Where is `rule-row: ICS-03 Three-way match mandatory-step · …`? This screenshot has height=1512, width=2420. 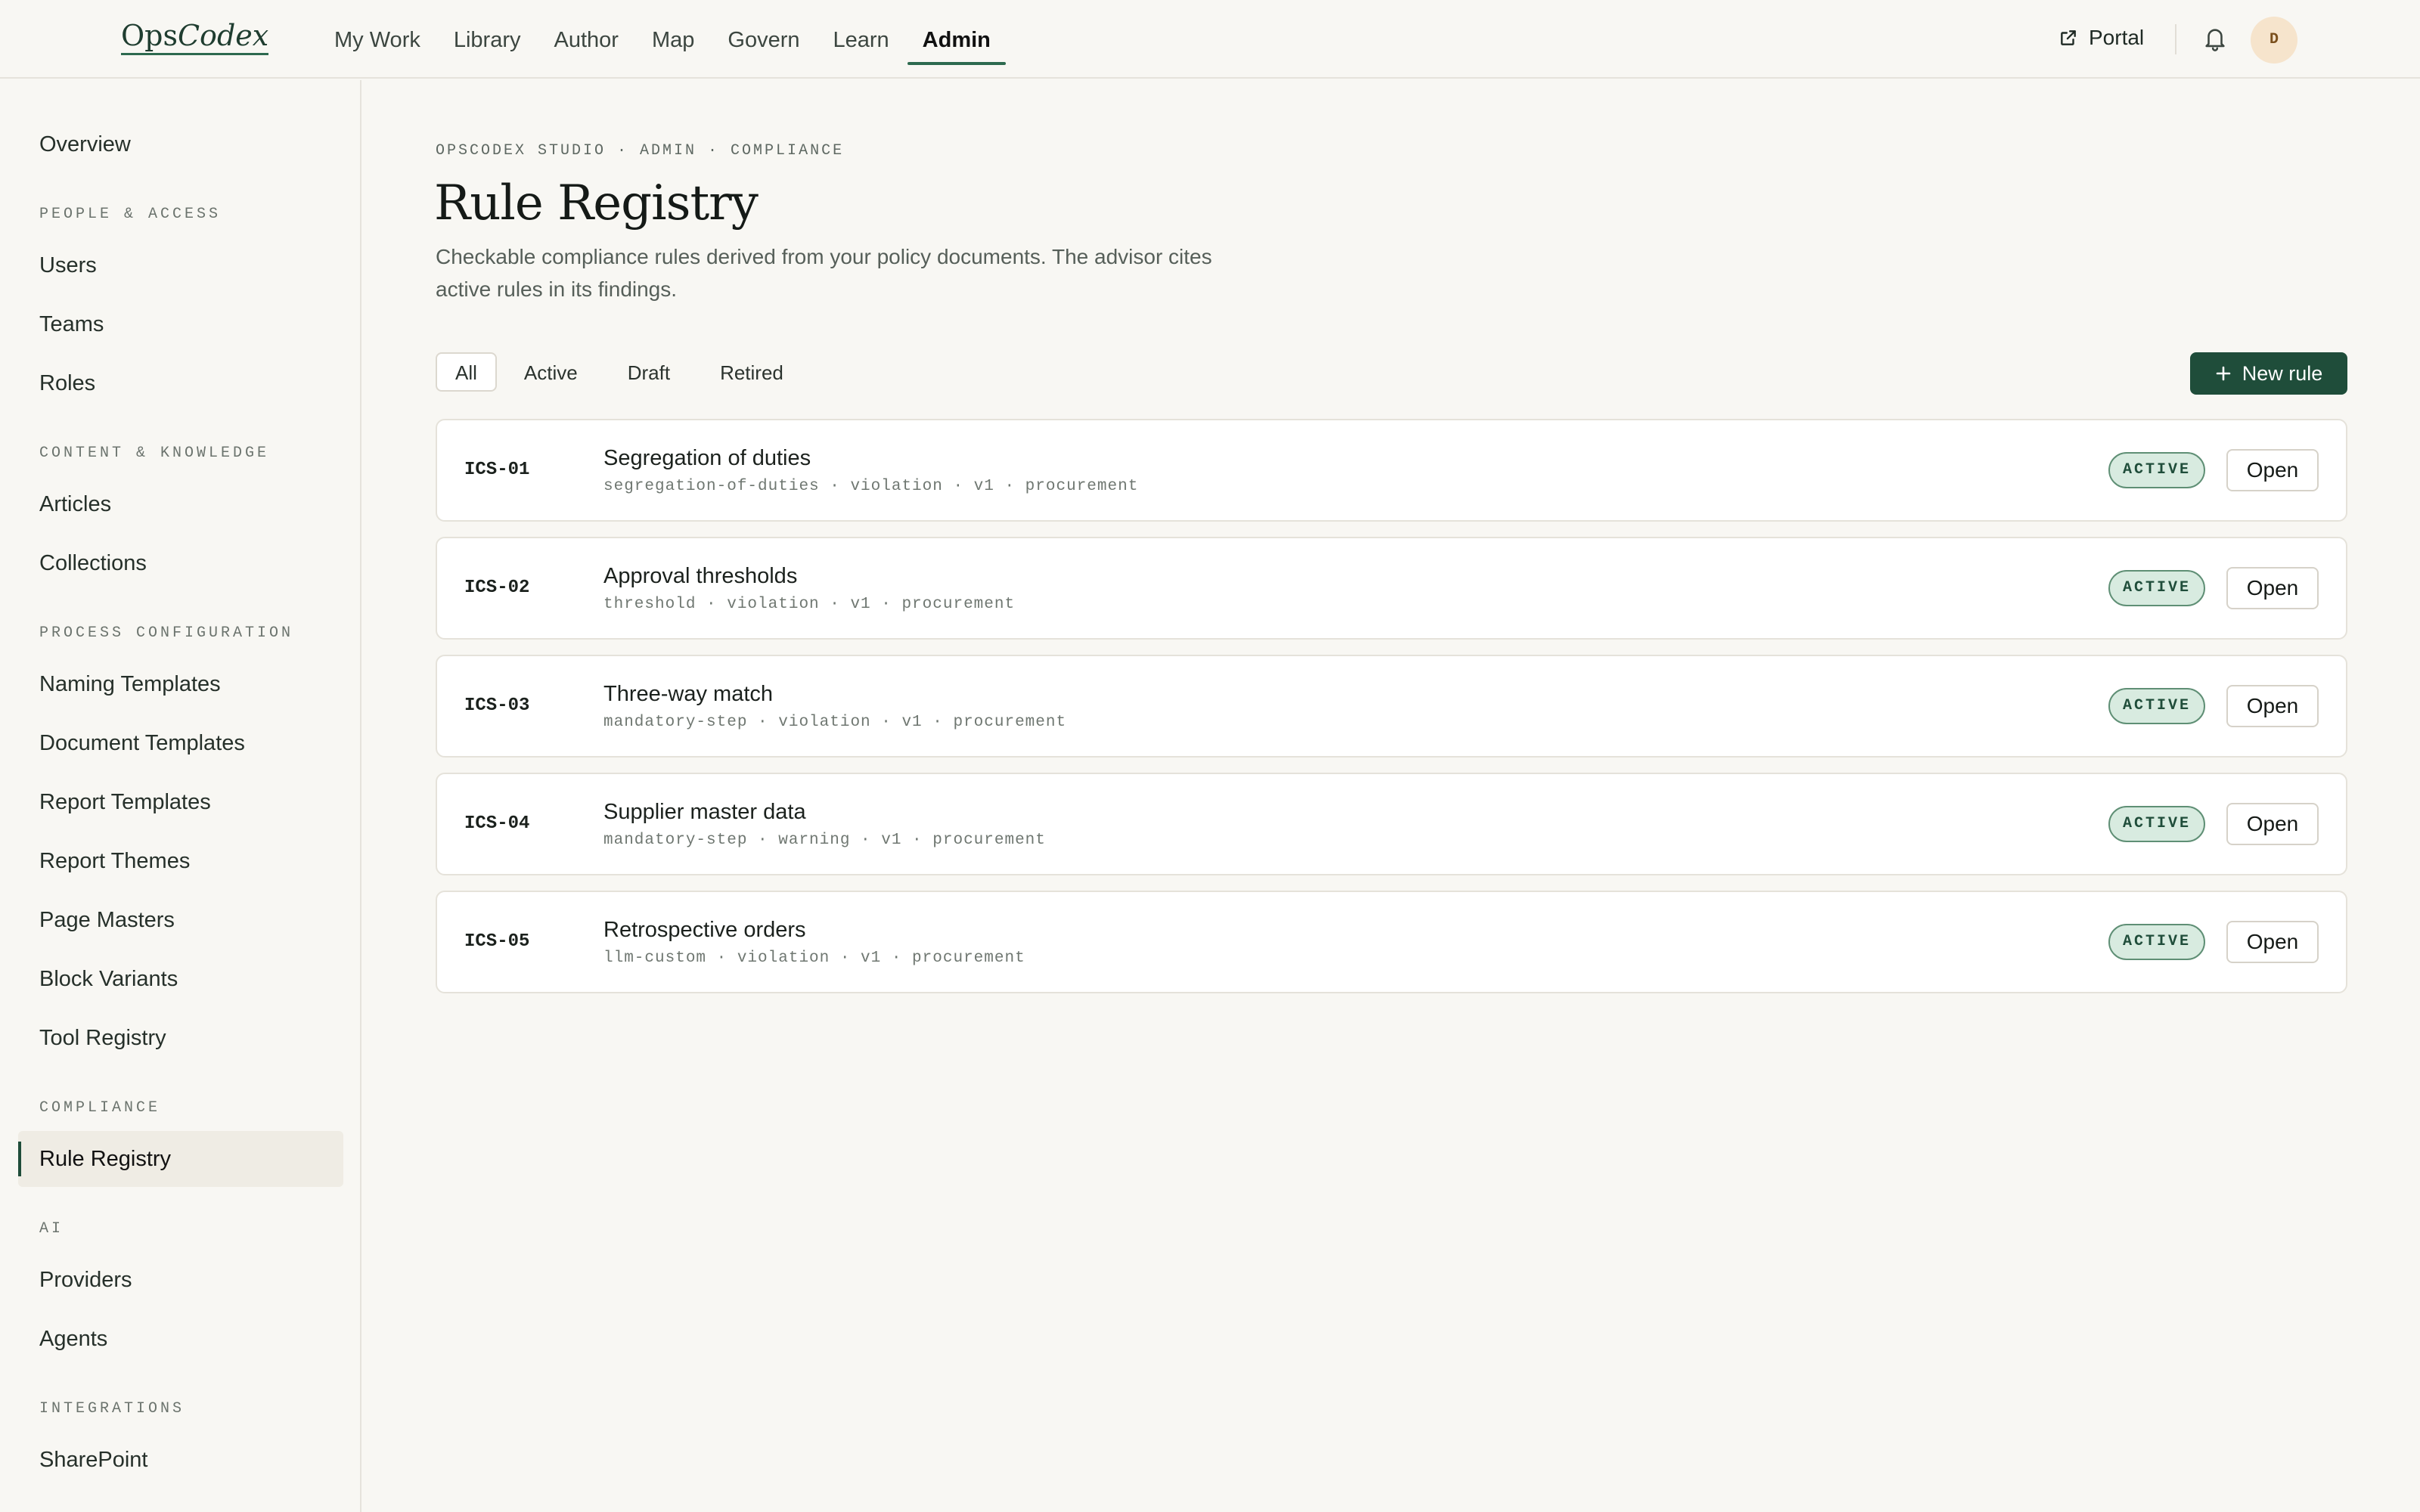
rule-row: ICS-03 Three-way match mandatory-step · … is located at coordinates (1391, 706).